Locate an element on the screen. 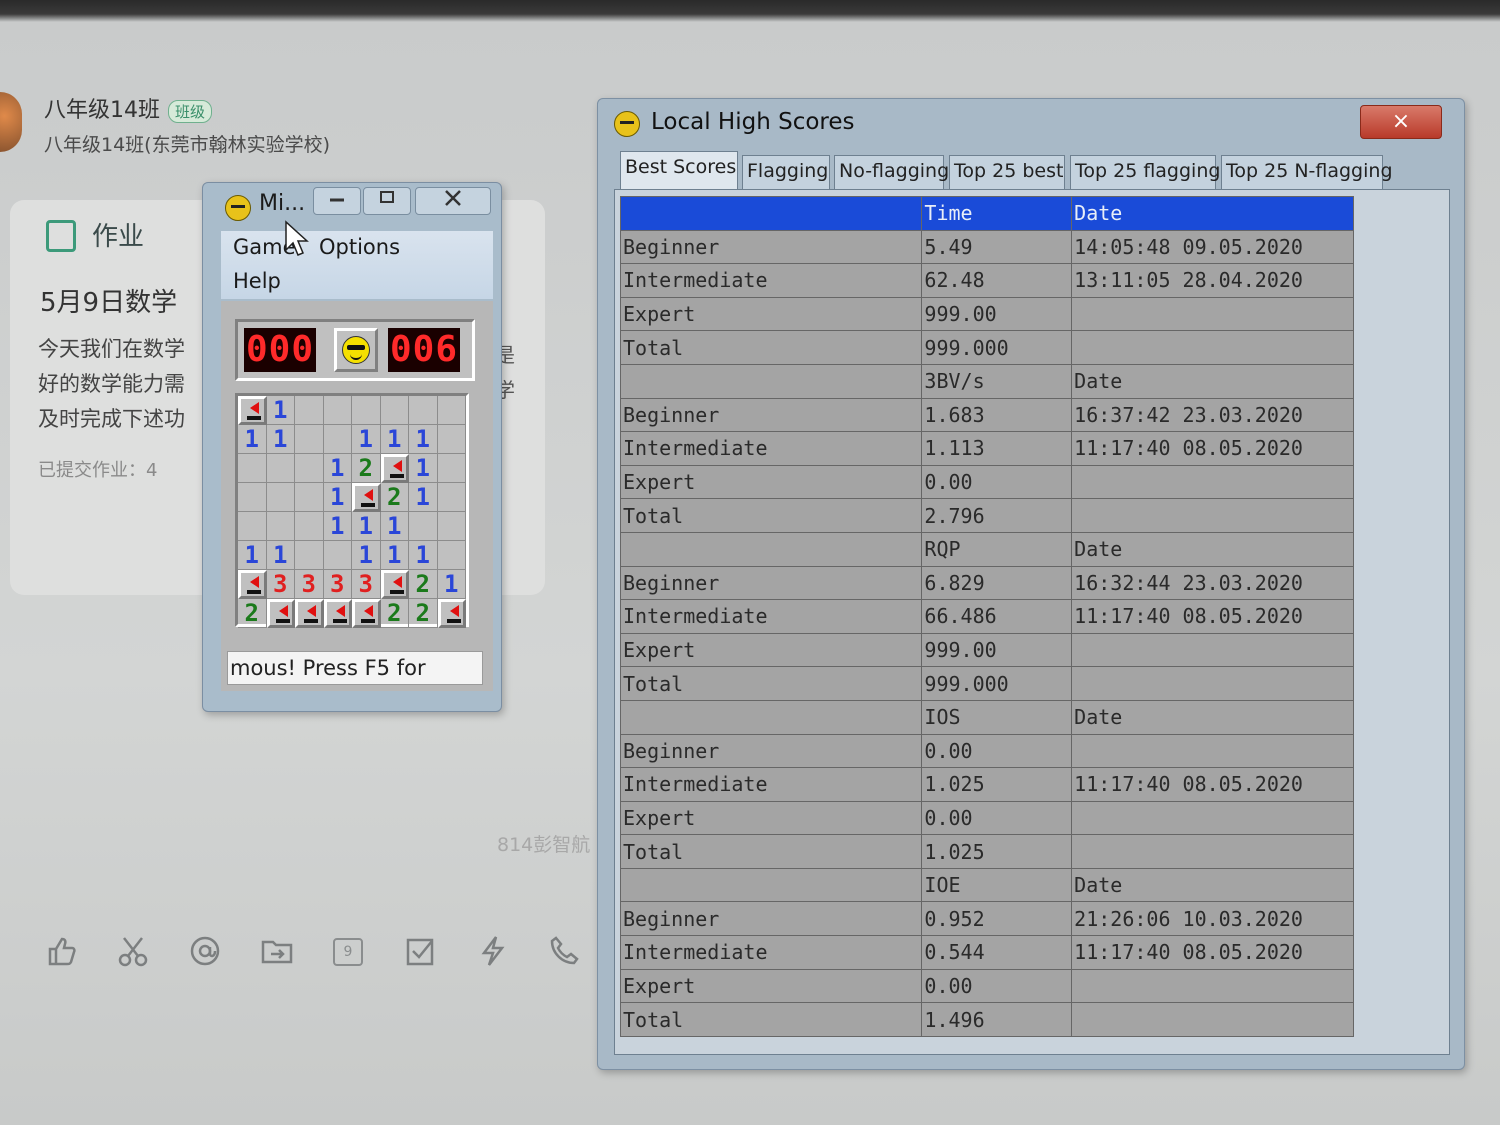 The height and width of the screenshot is (1125, 1500). close-button is located at coordinates (453, 201).